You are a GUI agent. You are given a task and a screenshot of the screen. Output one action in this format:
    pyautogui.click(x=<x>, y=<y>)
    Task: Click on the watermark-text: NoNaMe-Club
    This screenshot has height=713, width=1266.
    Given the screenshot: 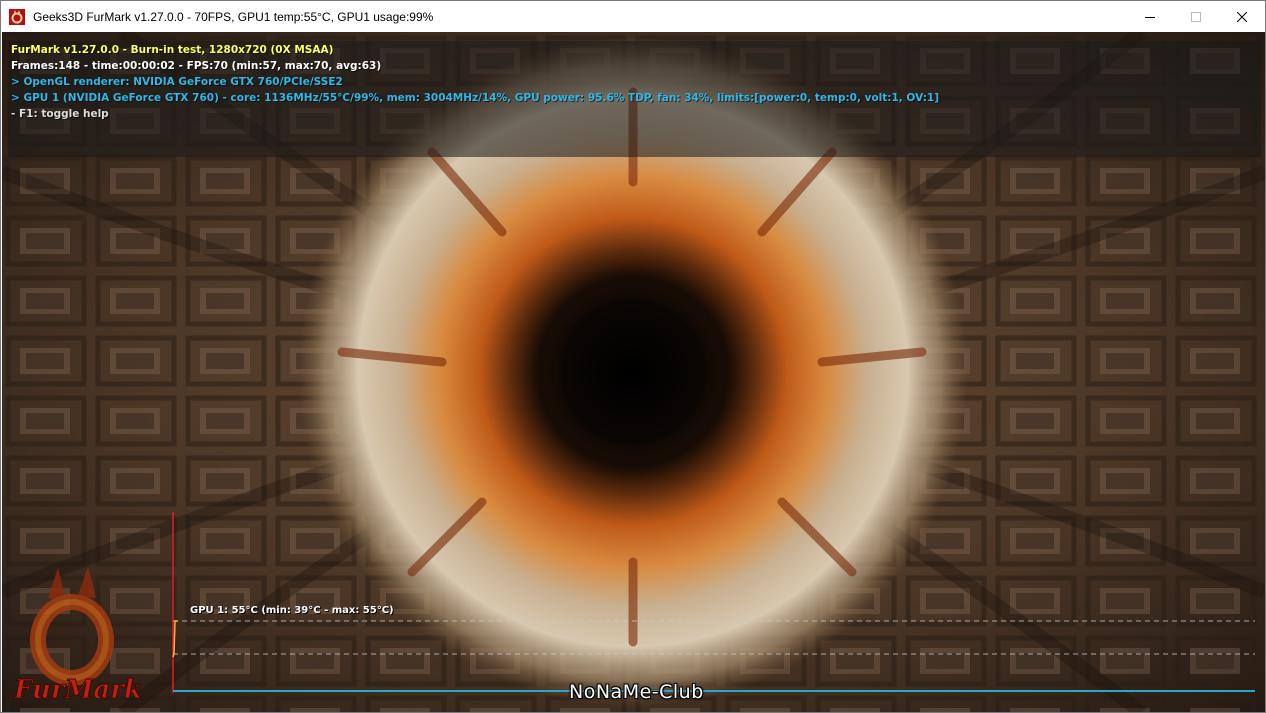 What is the action you would take?
    pyautogui.click(x=636, y=692)
    